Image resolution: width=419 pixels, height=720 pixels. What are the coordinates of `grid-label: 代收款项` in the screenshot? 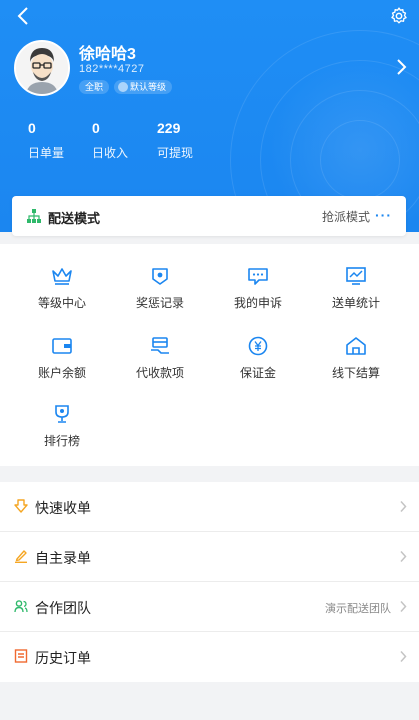 It's located at (159, 373).